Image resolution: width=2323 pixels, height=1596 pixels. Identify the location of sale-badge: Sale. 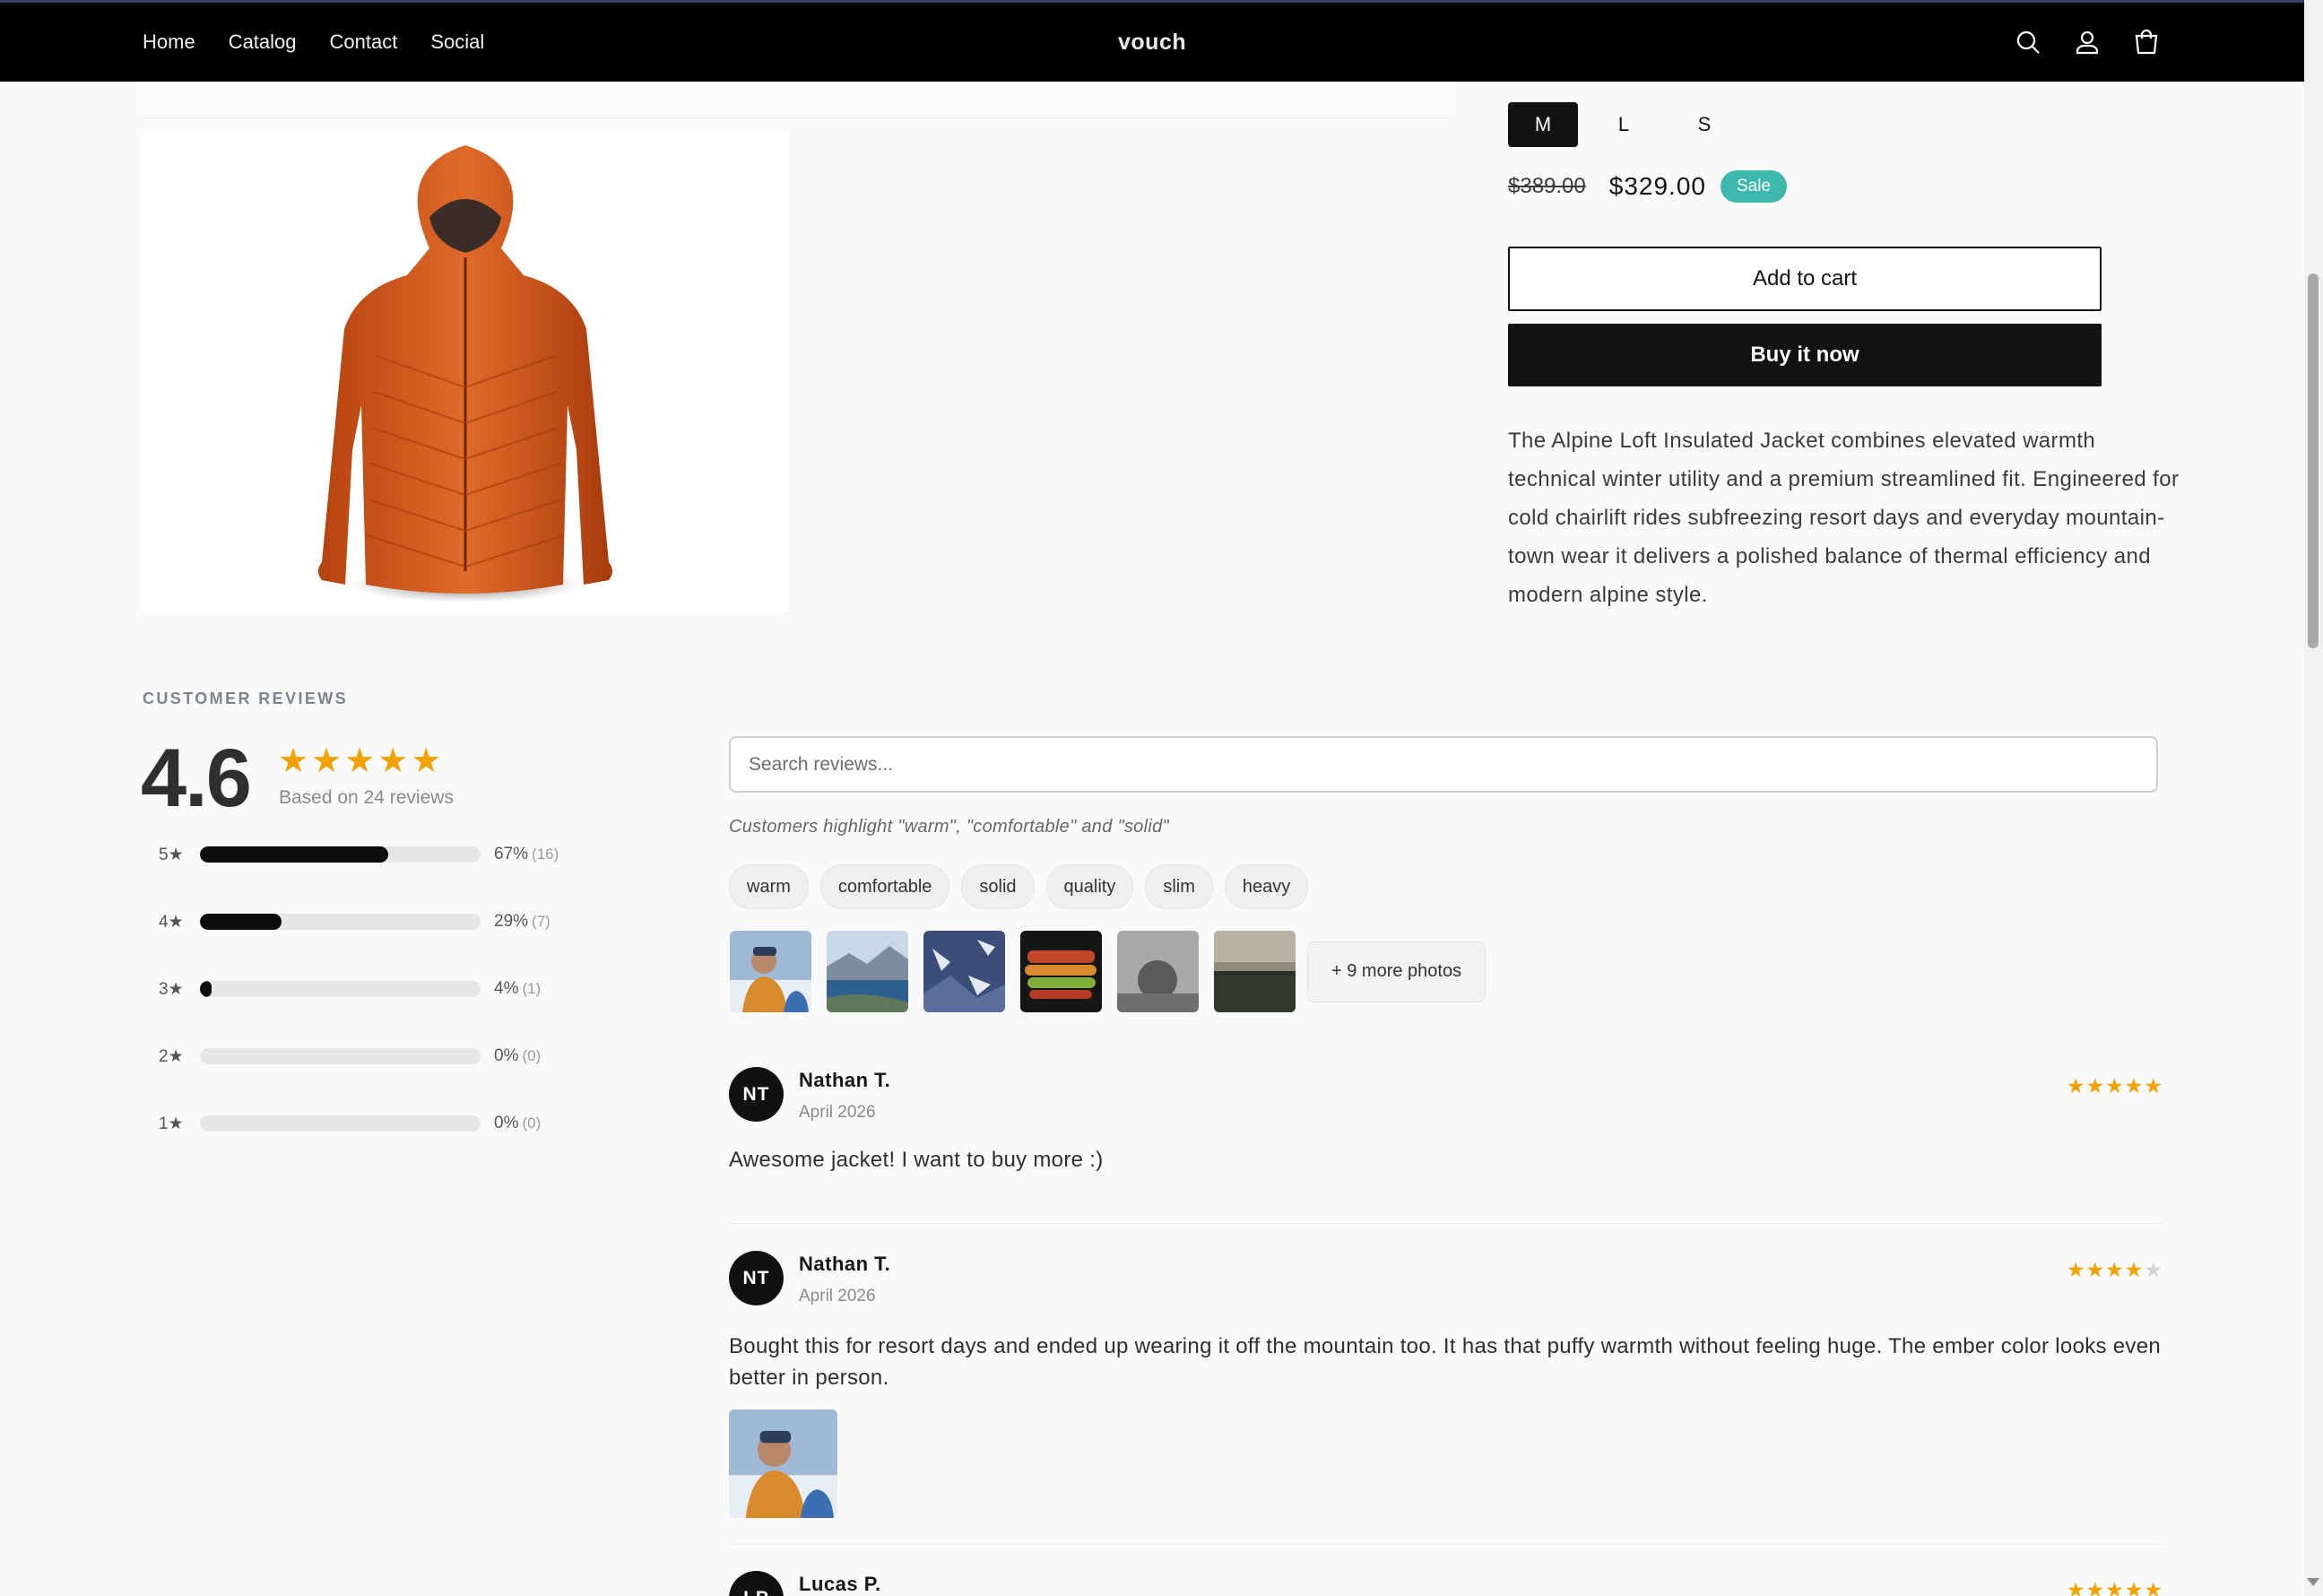
(1754, 186).